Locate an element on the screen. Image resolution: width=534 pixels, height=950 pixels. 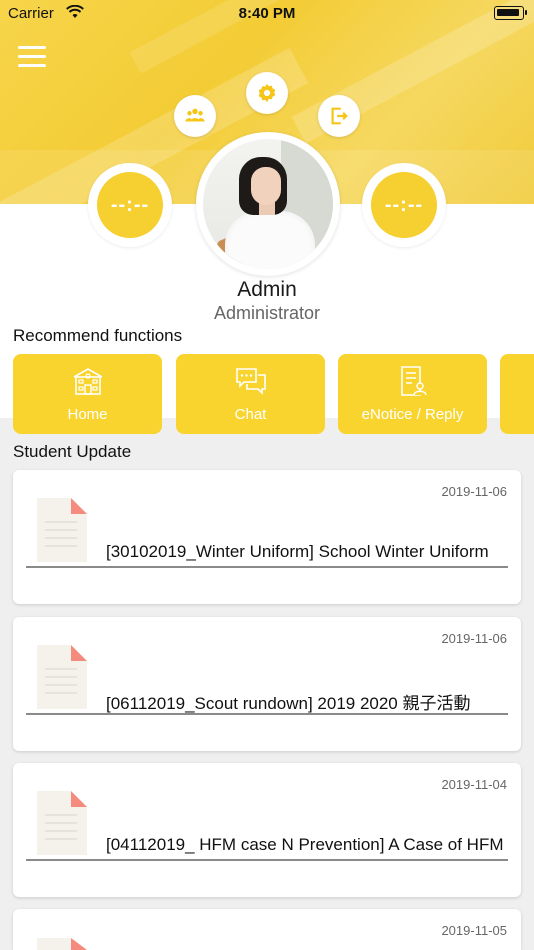
recommend-title: Recommend functions is located at coordinates (98, 335).